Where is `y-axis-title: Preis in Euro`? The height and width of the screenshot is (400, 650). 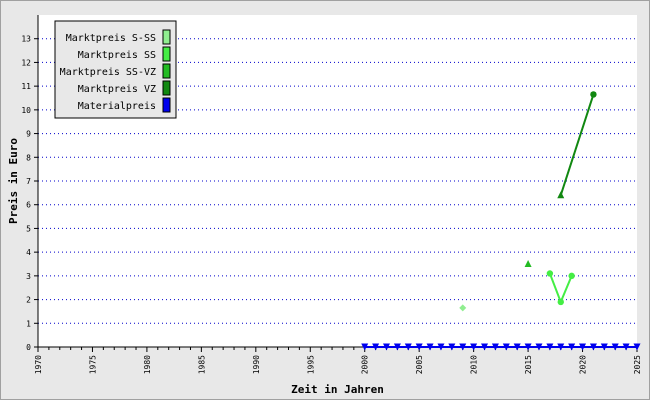 y-axis-title: Preis in Euro is located at coordinates (13, 181).